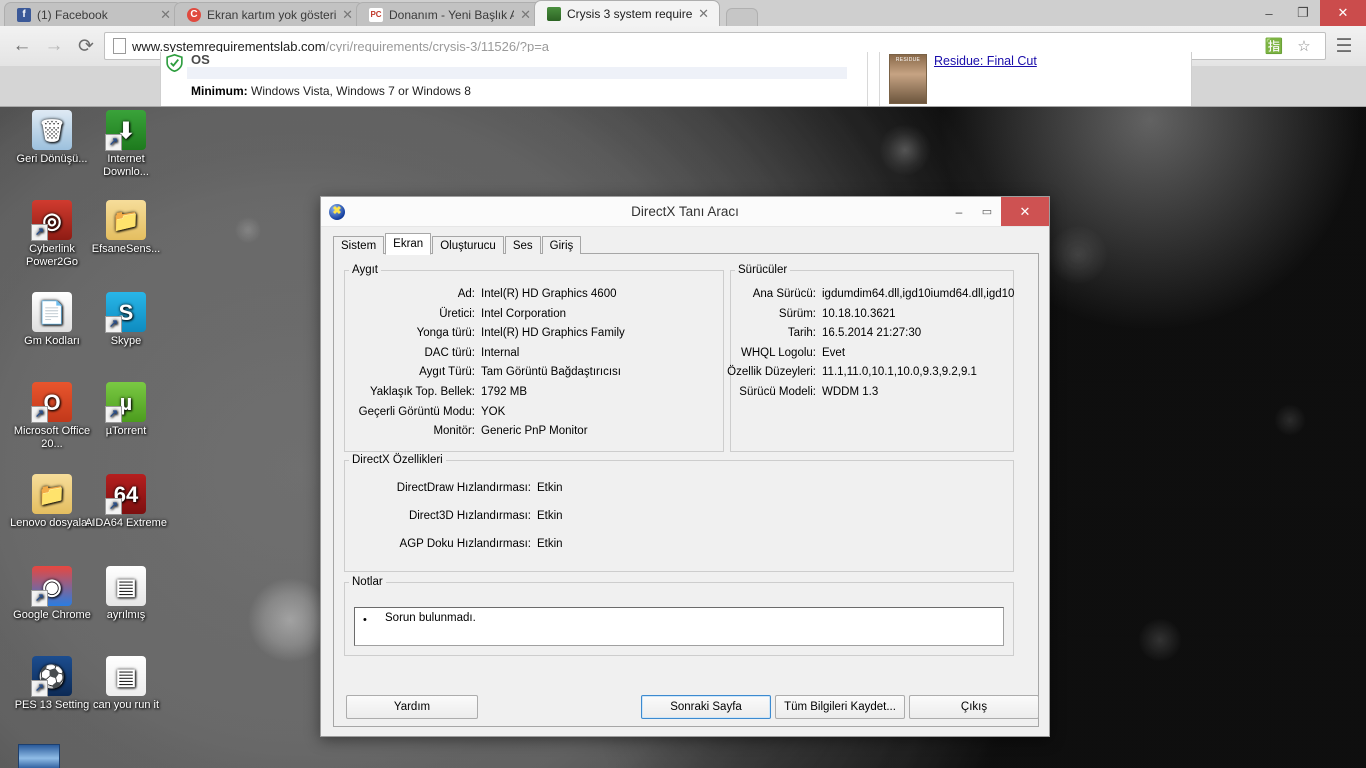  Describe the element at coordinates (1269, 13) in the screenshot. I see `browser-minimize-button: –` at that location.